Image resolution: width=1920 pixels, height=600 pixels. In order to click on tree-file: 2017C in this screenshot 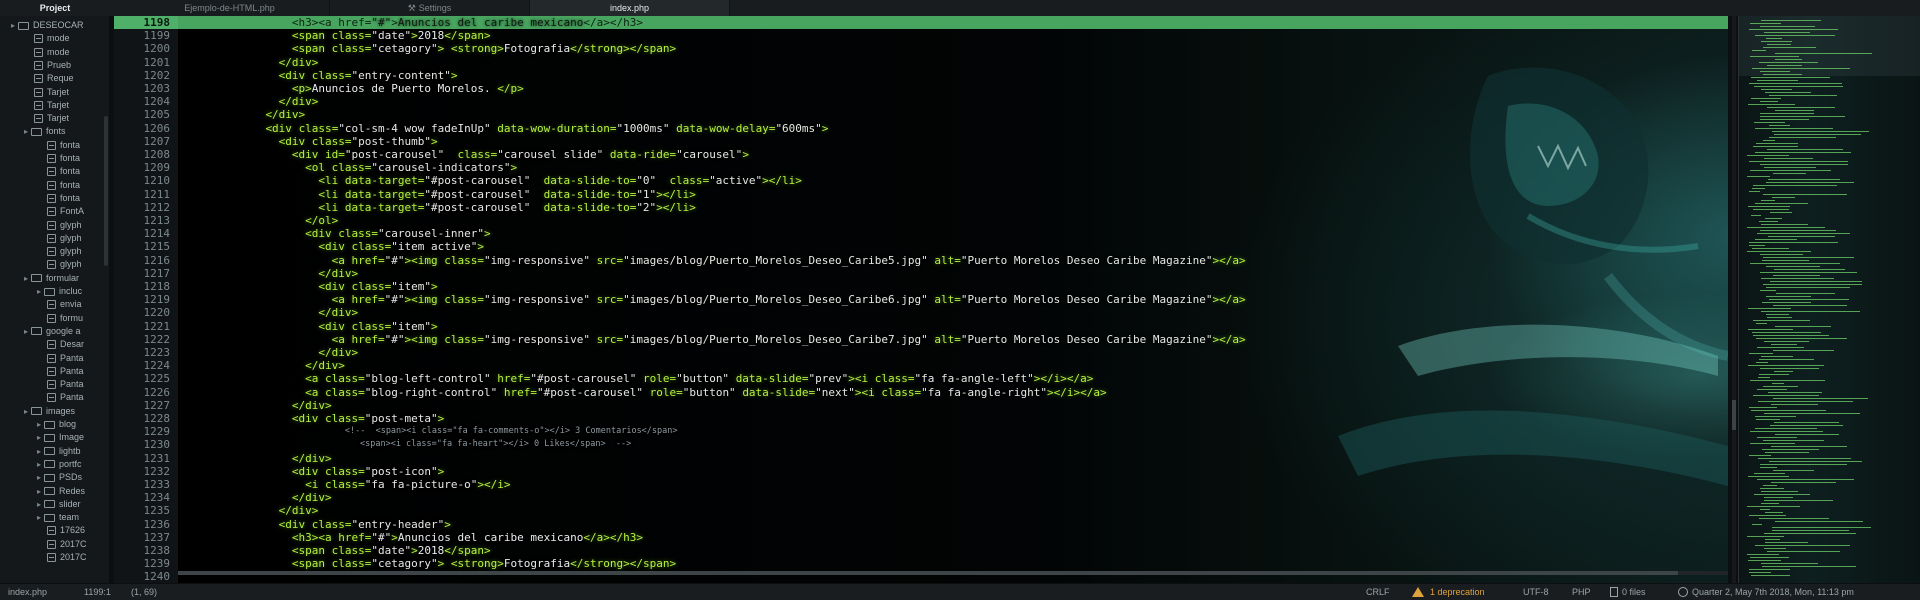, I will do `click(67, 544)`.